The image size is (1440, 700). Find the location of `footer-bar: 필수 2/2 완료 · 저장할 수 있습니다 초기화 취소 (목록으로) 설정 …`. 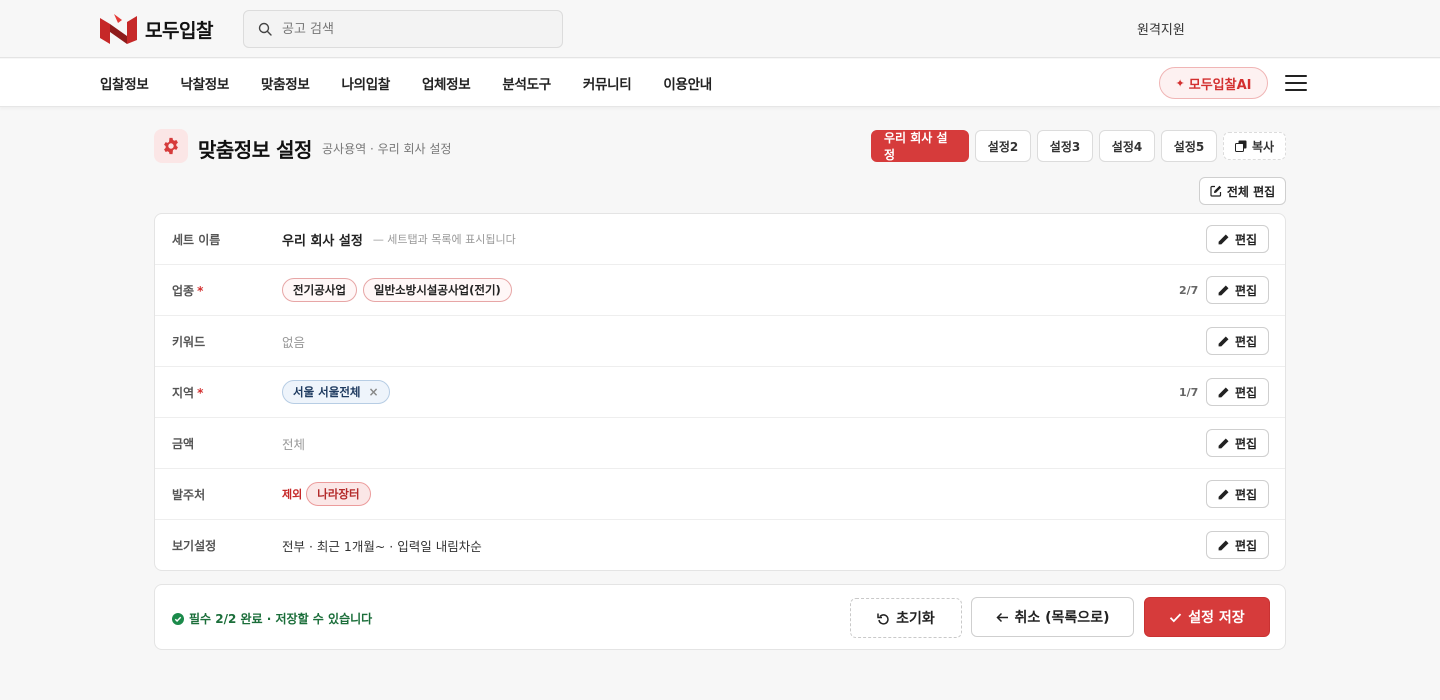

footer-bar: 필수 2/2 완료 · 저장할 수 있습니다 초기화 취소 (목록으로) 설정 … is located at coordinates (720, 617).